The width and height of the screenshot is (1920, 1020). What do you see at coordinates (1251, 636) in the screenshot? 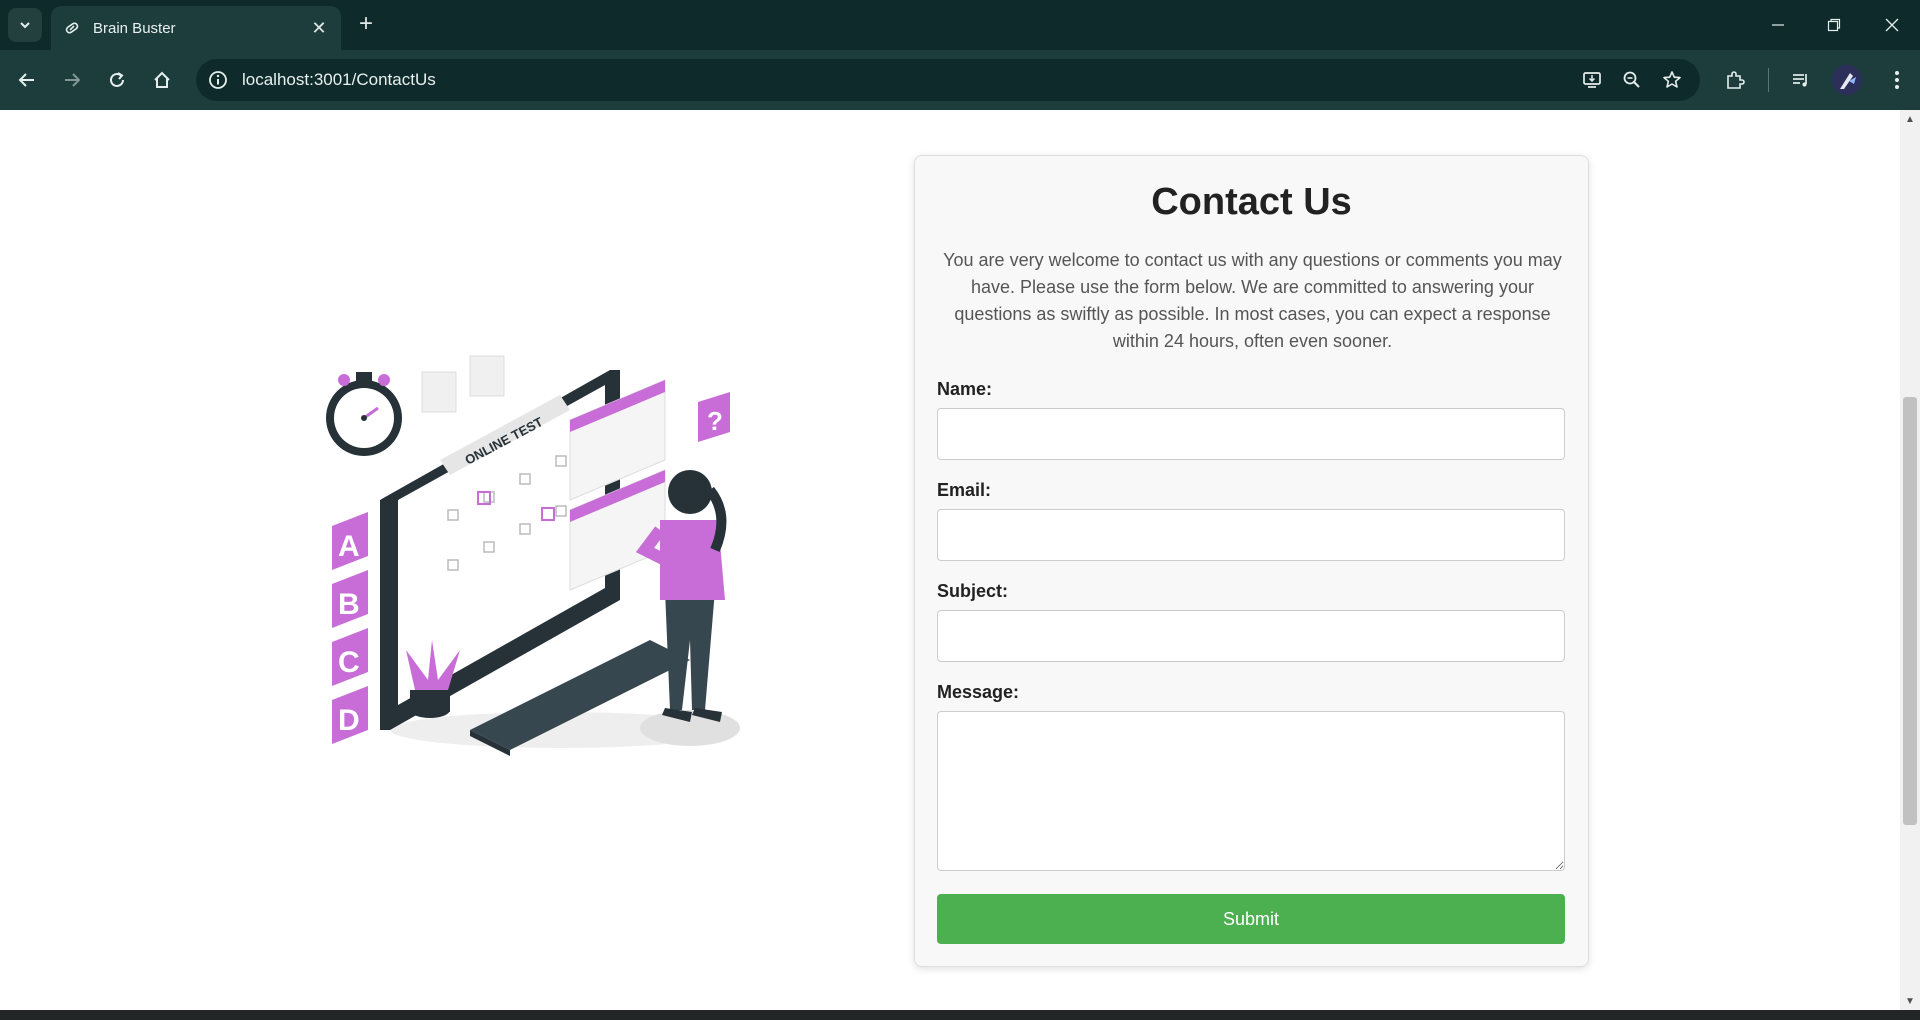
I see `subject-input` at bounding box center [1251, 636].